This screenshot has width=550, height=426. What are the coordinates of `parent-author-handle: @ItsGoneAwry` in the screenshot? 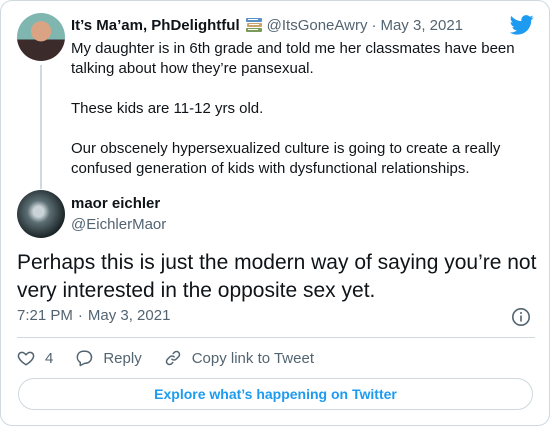 It's located at (317, 25).